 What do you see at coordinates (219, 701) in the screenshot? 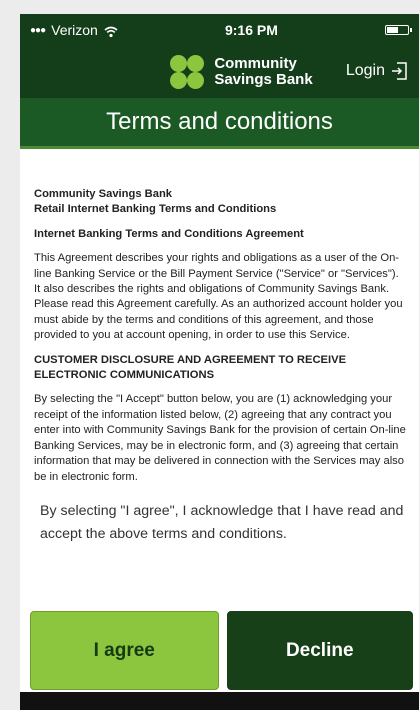
I see `bottom-bar` at bounding box center [219, 701].